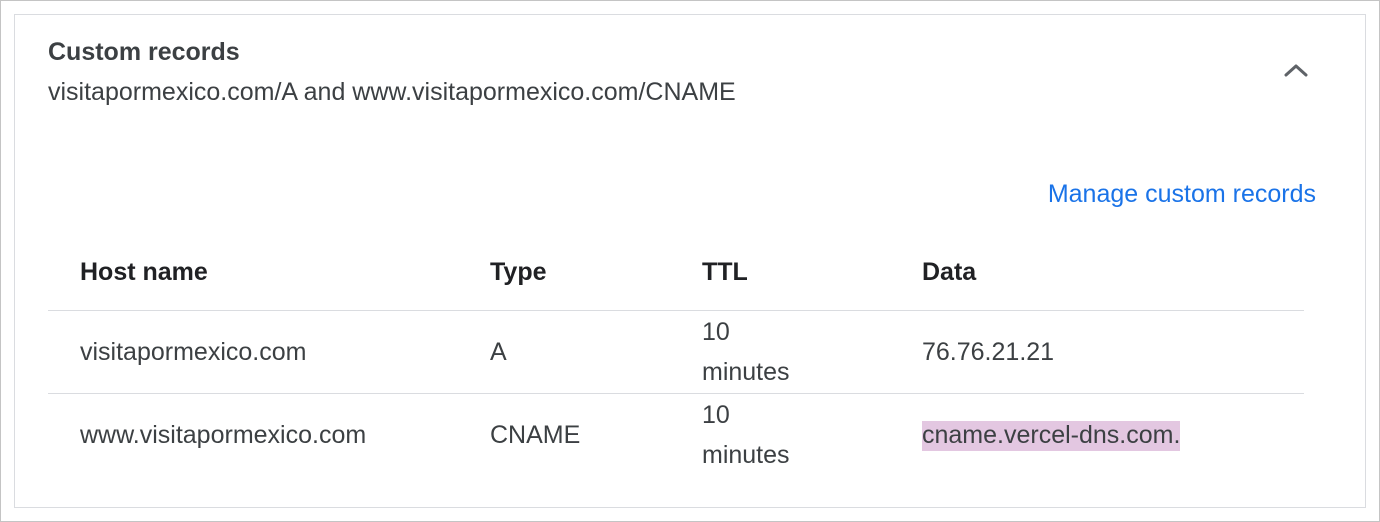 The image size is (1380, 522). I want to click on table-header-row: Host name Type TTL Data, so click(676, 272).